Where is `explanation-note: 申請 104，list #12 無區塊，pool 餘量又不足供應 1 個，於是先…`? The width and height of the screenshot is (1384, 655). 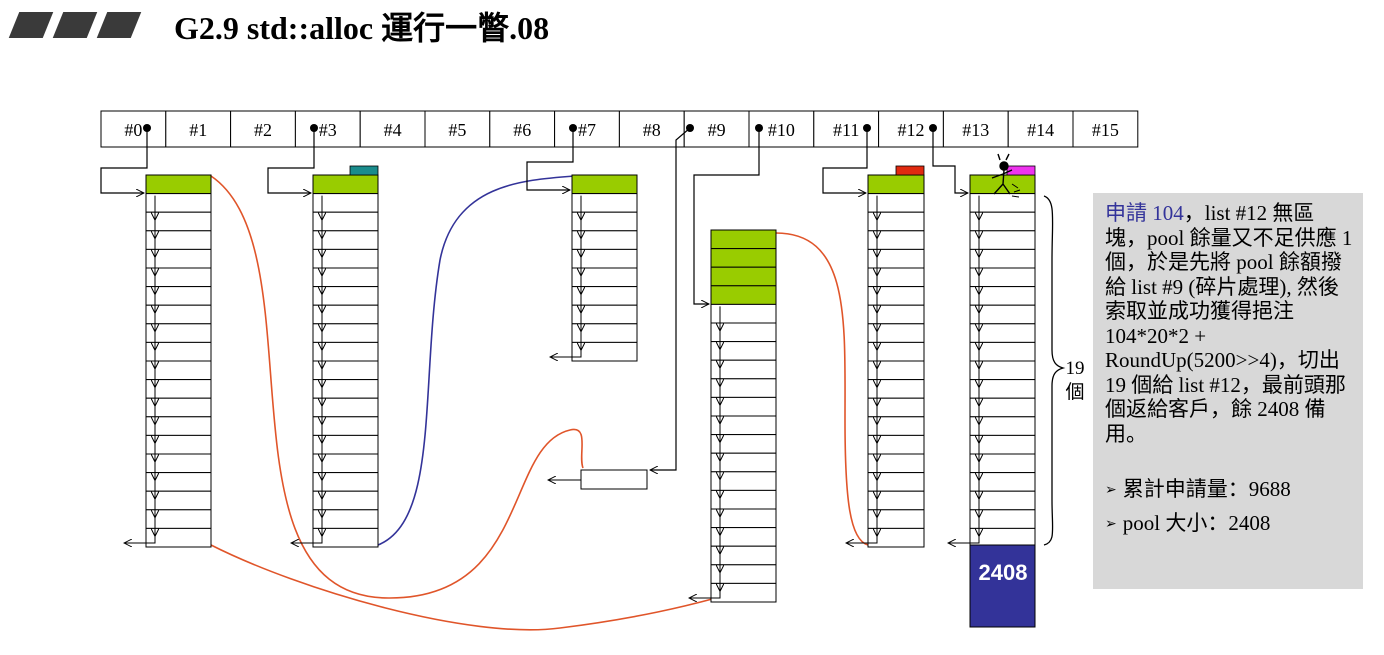
explanation-note: 申請 104，list #12 無區塊，pool 餘量又不足供應 1 個，於是先… is located at coordinates (1228, 391).